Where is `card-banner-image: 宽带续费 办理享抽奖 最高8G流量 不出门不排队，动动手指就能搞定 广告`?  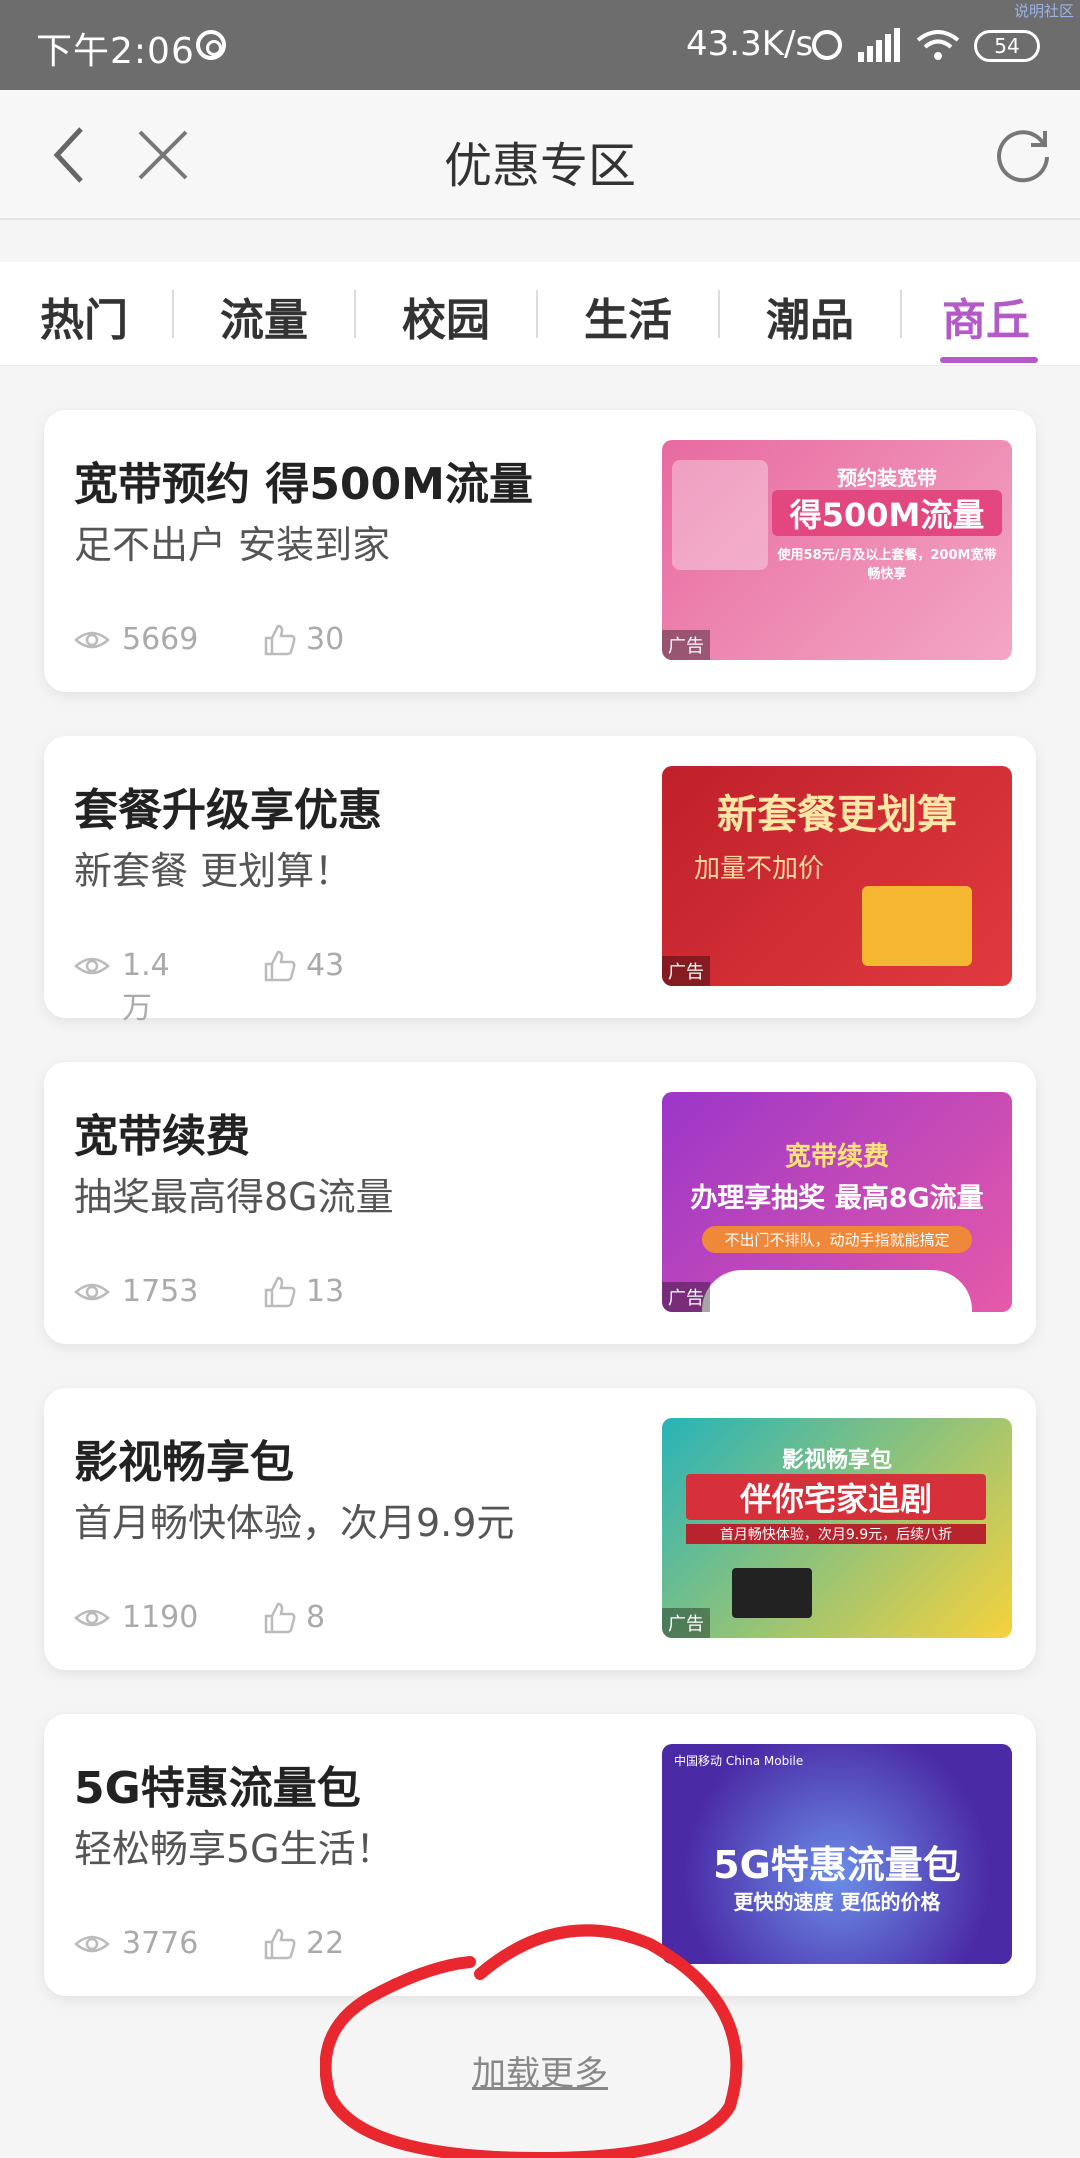 card-banner-image: 宽带续费 办理享抽奖 最高8G流量 不出门不排队，动动手指就能搞定 广告 is located at coordinates (837, 1202).